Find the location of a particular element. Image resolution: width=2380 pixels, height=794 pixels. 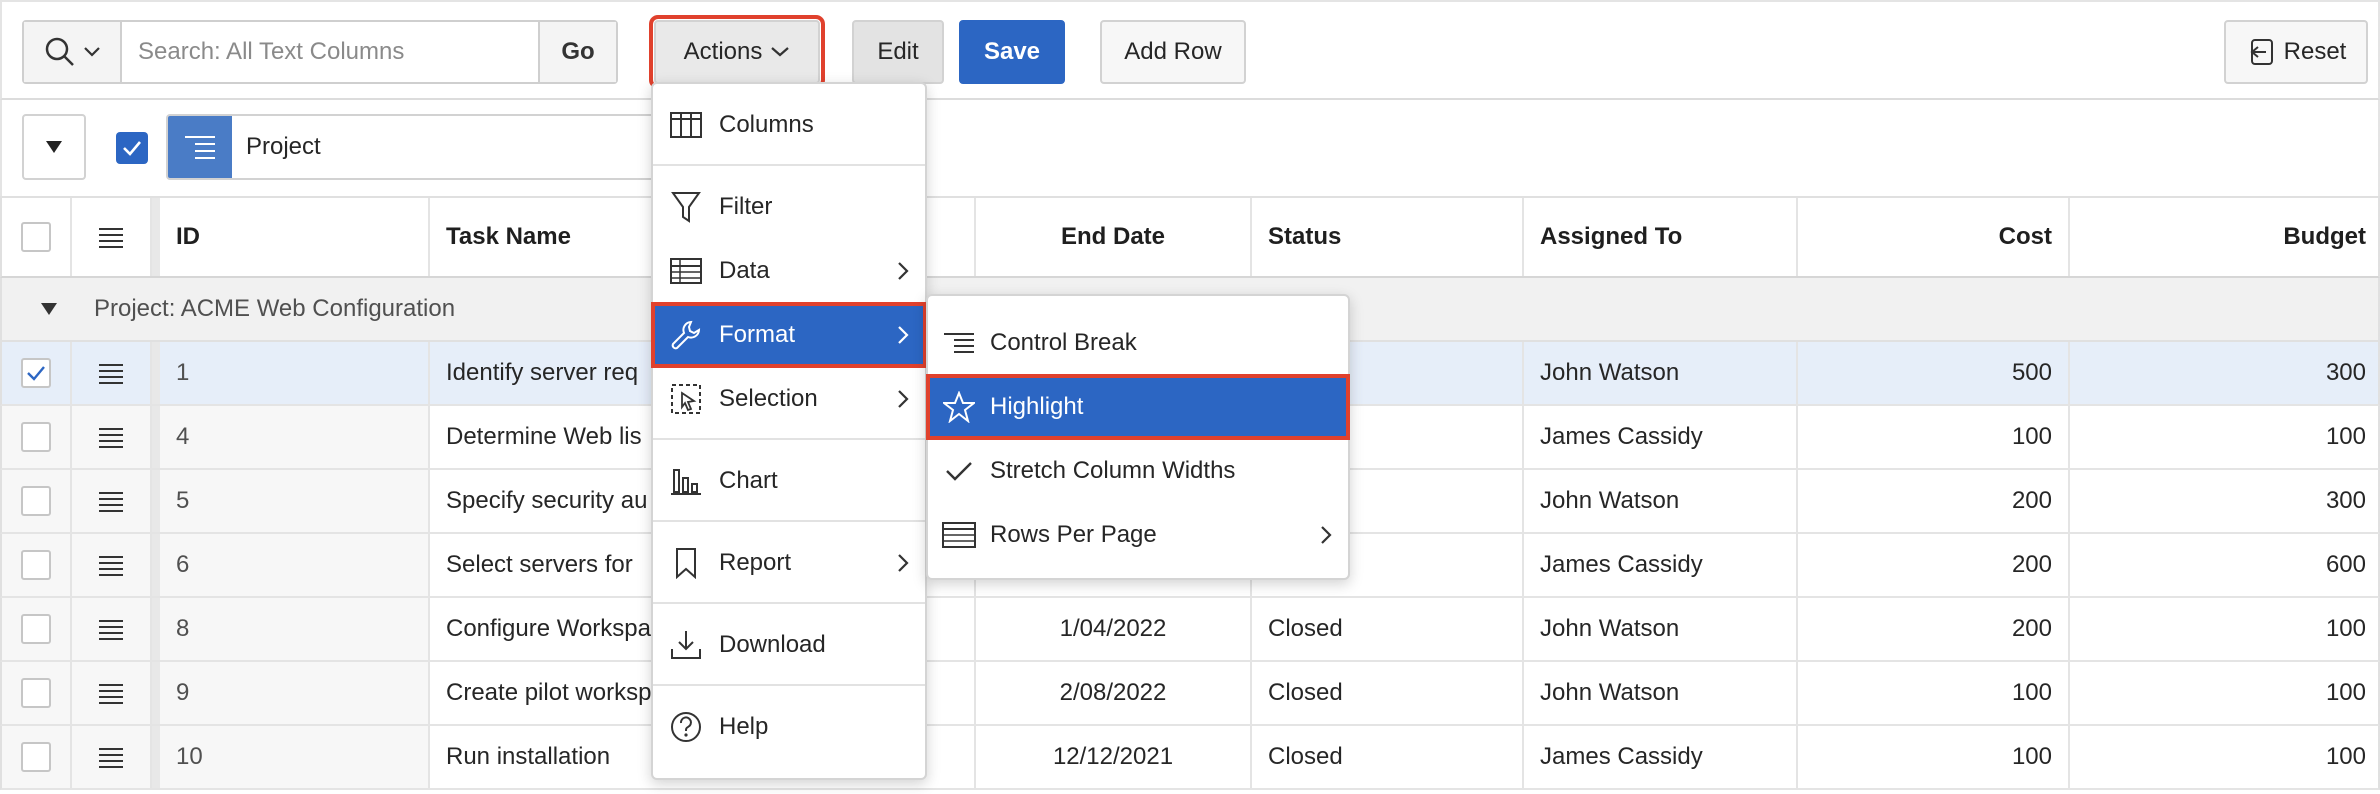

menu-item-data: Data is located at coordinates (789, 271).